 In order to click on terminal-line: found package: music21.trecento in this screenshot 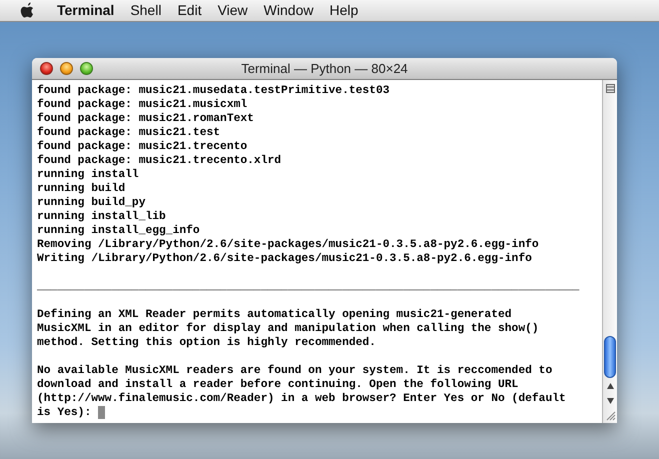, I will do `click(142, 147)`.